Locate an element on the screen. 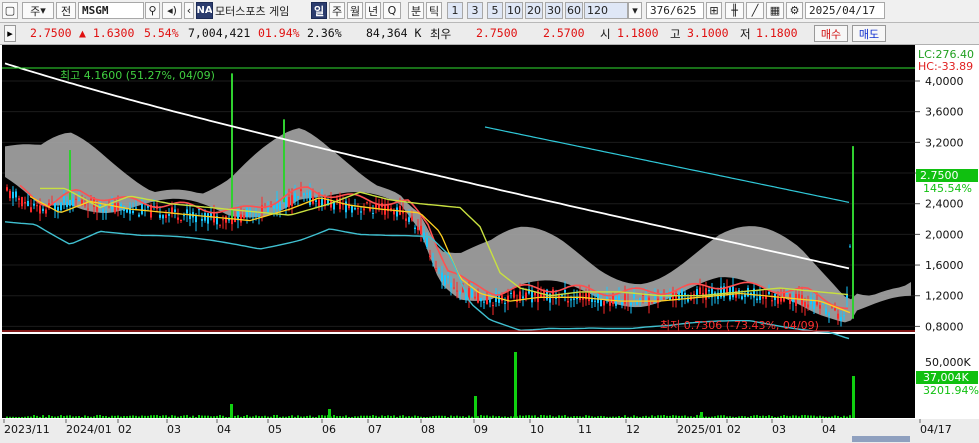 The height and width of the screenshot is (443, 979). horizontal-scrollbar is located at coordinates (881, 439).